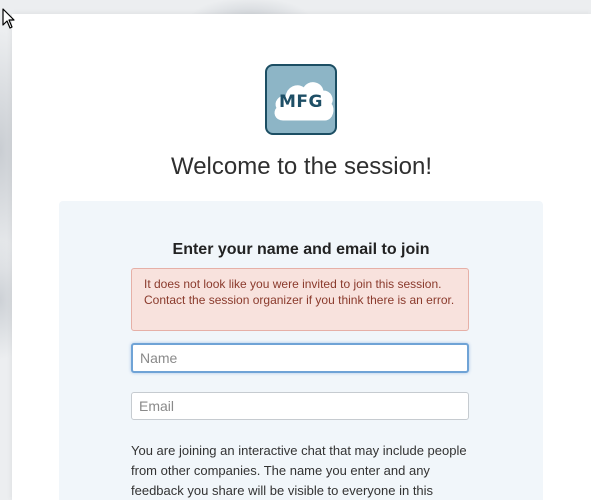 The width and height of the screenshot is (591, 500). Describe the element at coordinates (301, 249) in the screenshot. I see `form-heading: Enter your name and email to join` at that location.